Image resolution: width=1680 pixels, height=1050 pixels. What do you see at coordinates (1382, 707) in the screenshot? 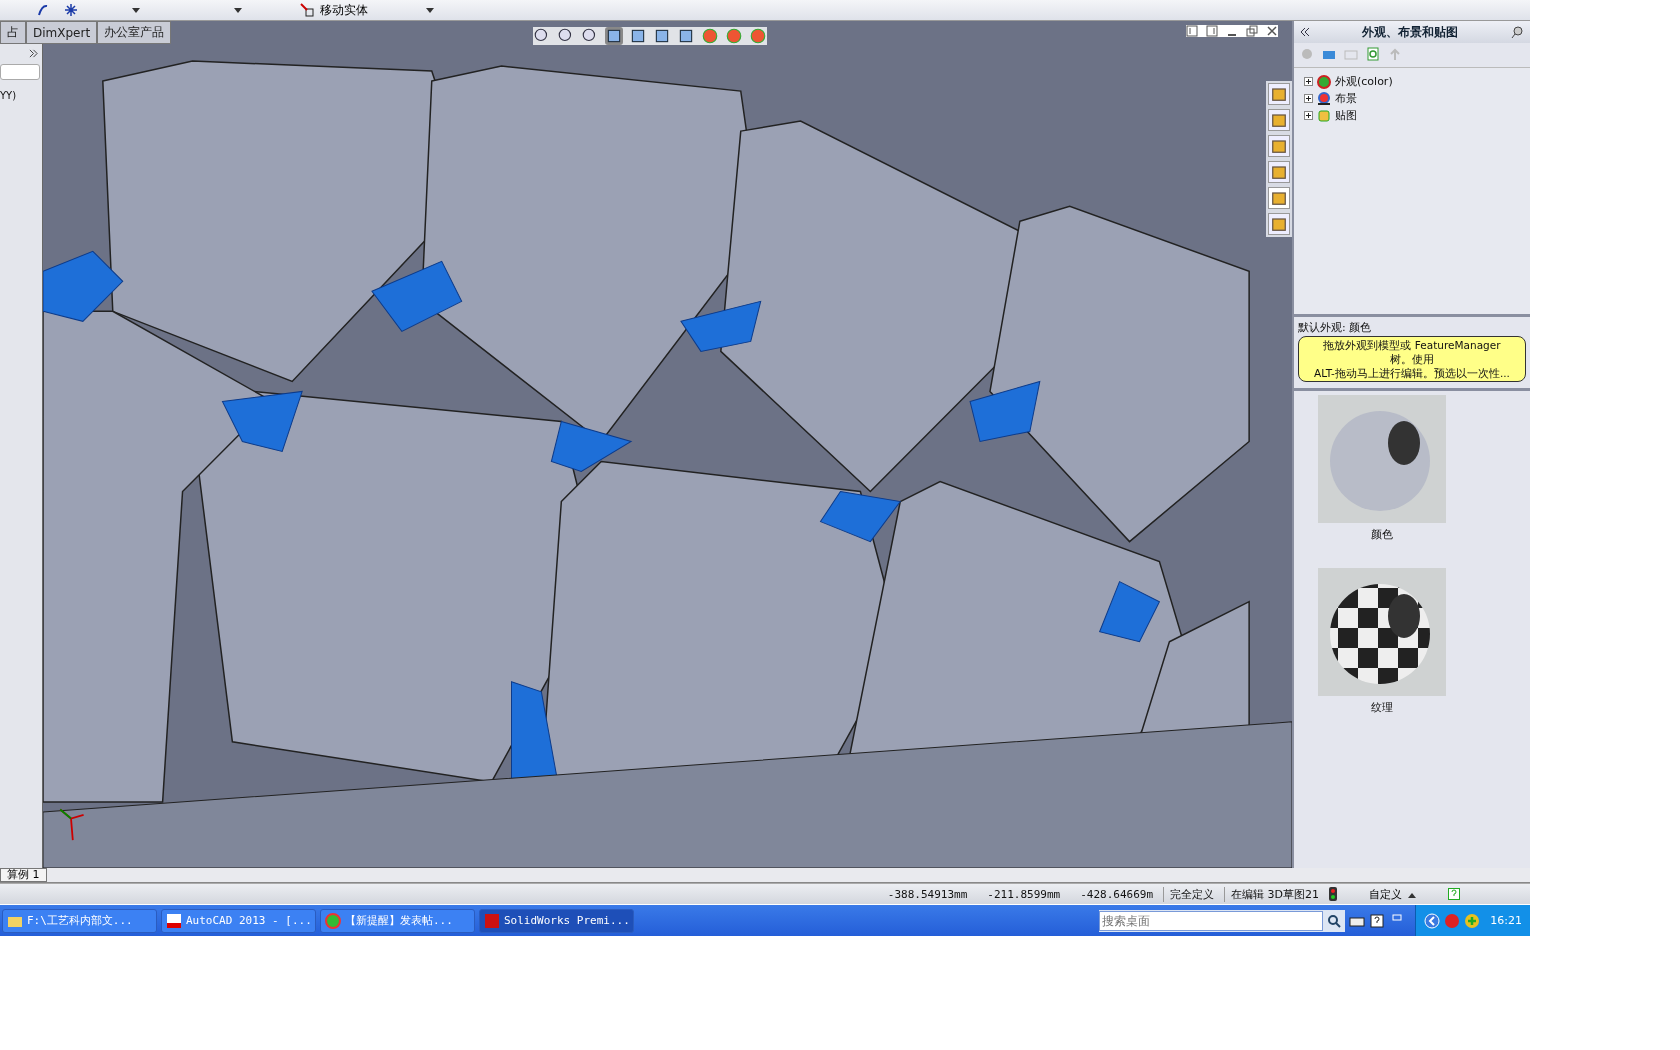
I see `swatch-label: 纹理` at bounding box center [1382, 707].